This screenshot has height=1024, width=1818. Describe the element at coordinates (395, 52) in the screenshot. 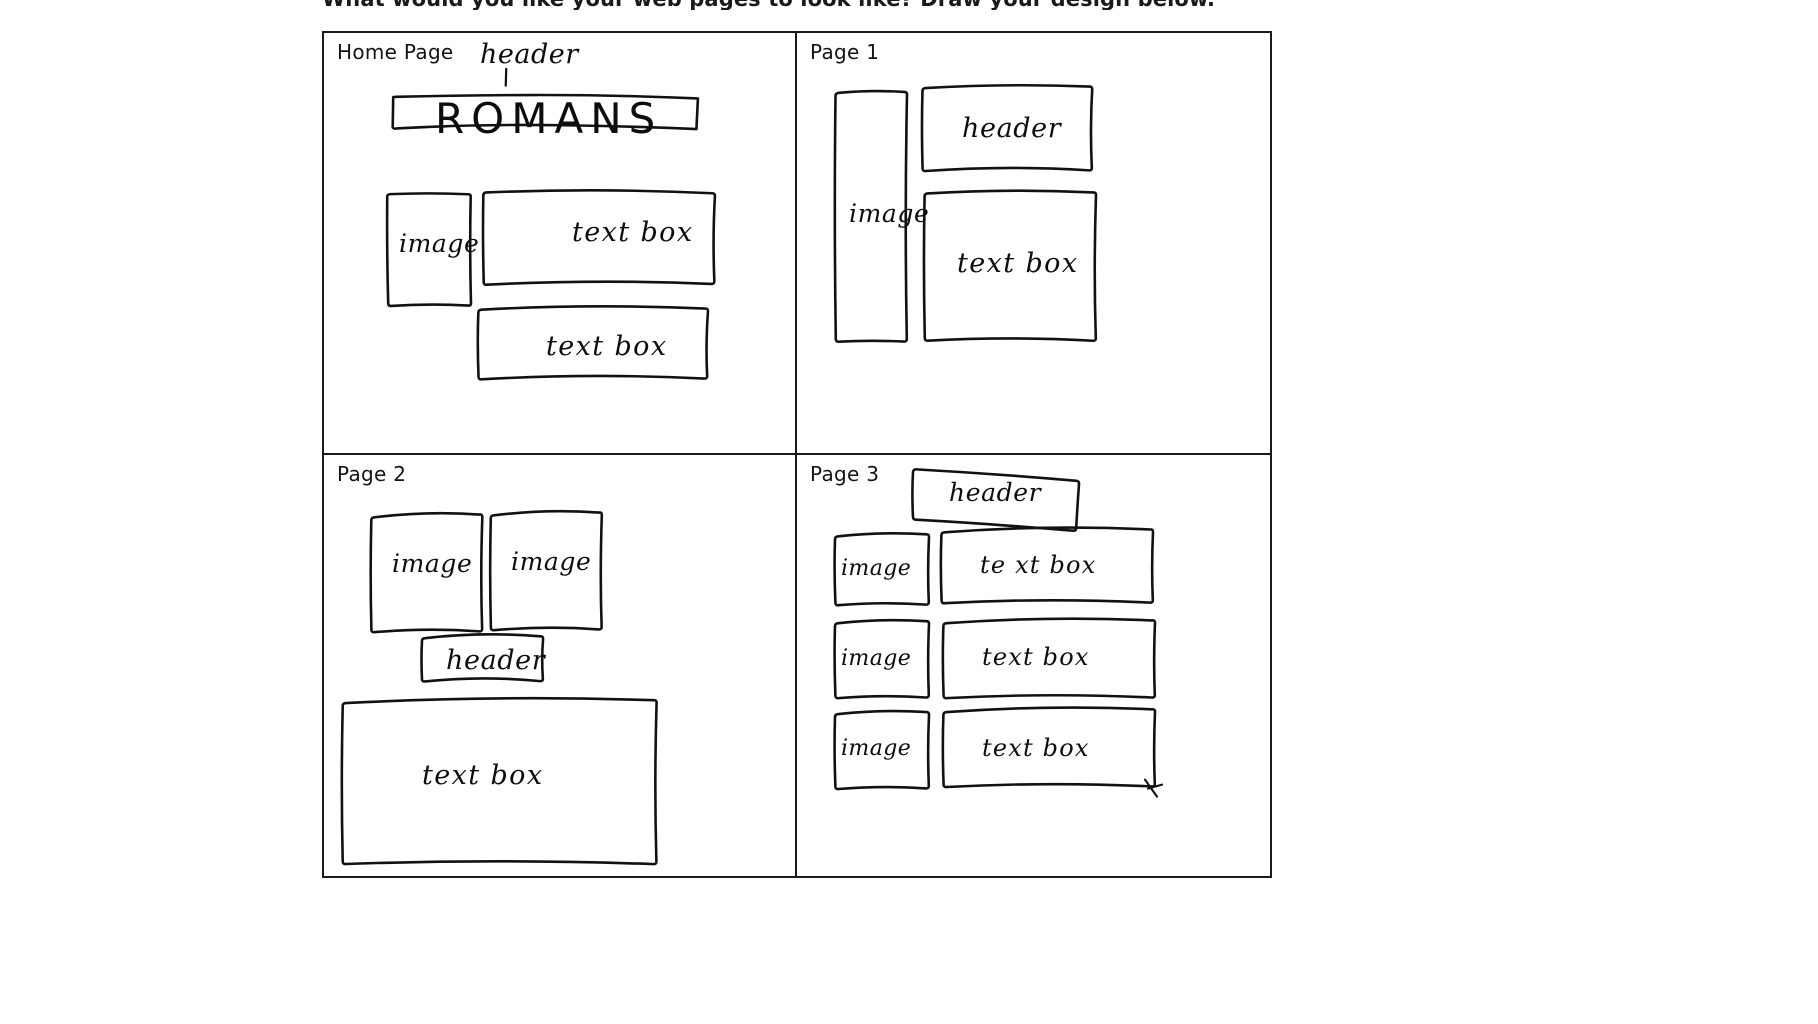

I see `quadrant-label-home-page: Home Page` at that location.